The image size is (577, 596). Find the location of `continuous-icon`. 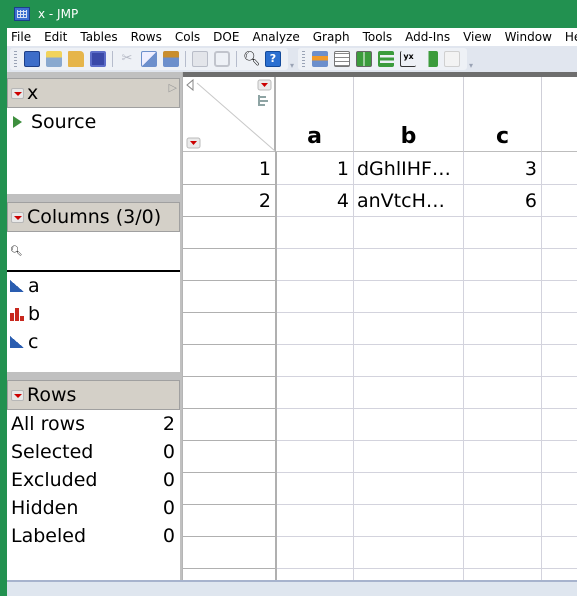

continuous-icon is located at coordinates (17, 286).